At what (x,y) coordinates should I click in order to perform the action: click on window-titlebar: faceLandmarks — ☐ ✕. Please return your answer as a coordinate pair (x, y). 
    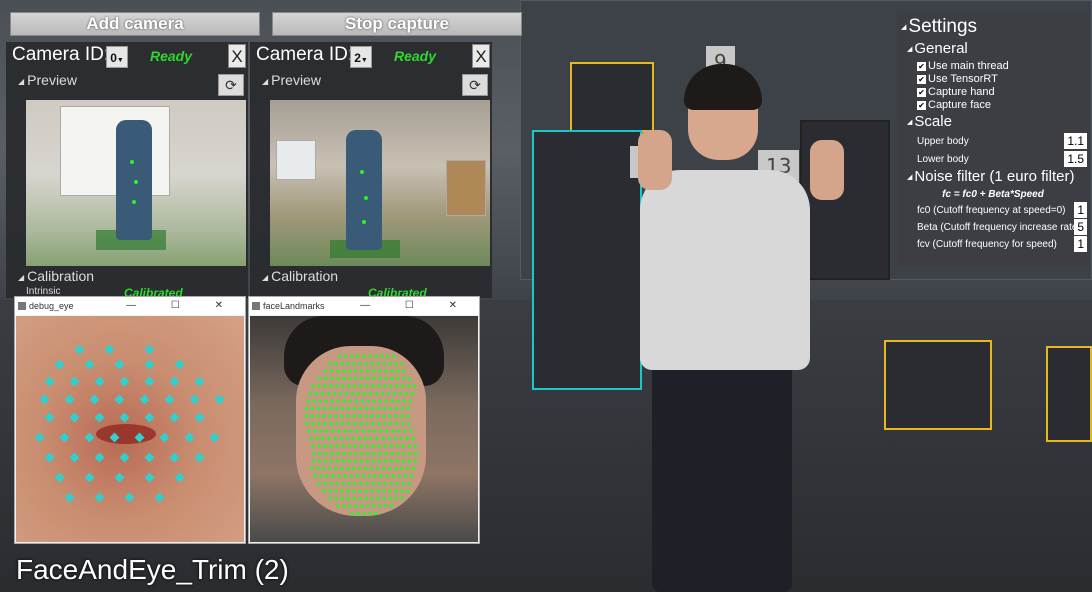
    Looking at the image, I should click on (364, 306).